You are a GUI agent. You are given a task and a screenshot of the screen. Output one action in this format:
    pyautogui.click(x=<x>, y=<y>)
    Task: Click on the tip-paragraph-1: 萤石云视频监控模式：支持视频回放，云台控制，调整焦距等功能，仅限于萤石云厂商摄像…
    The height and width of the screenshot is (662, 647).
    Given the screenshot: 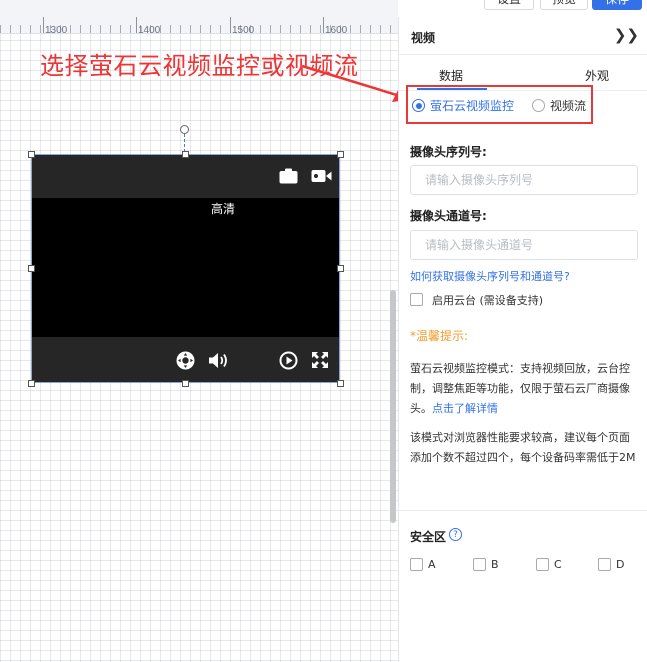 What is the action you would take?
    pyautogui.click(x=523, y=389)
    